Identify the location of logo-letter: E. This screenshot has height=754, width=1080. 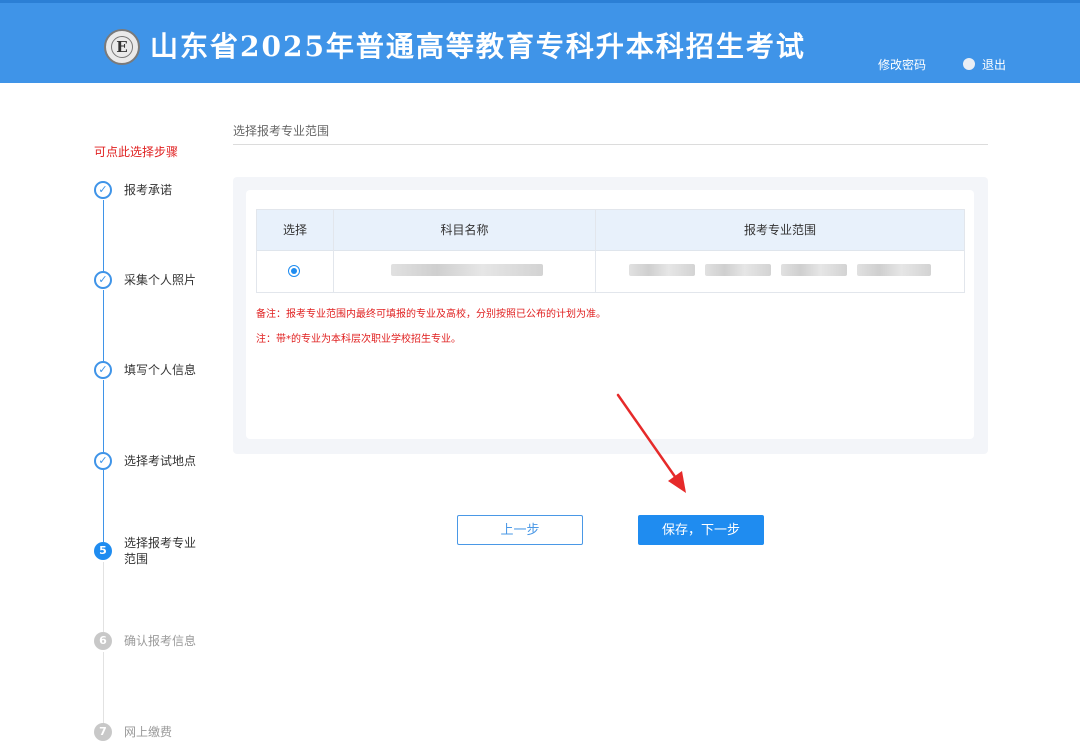
(122, 47).